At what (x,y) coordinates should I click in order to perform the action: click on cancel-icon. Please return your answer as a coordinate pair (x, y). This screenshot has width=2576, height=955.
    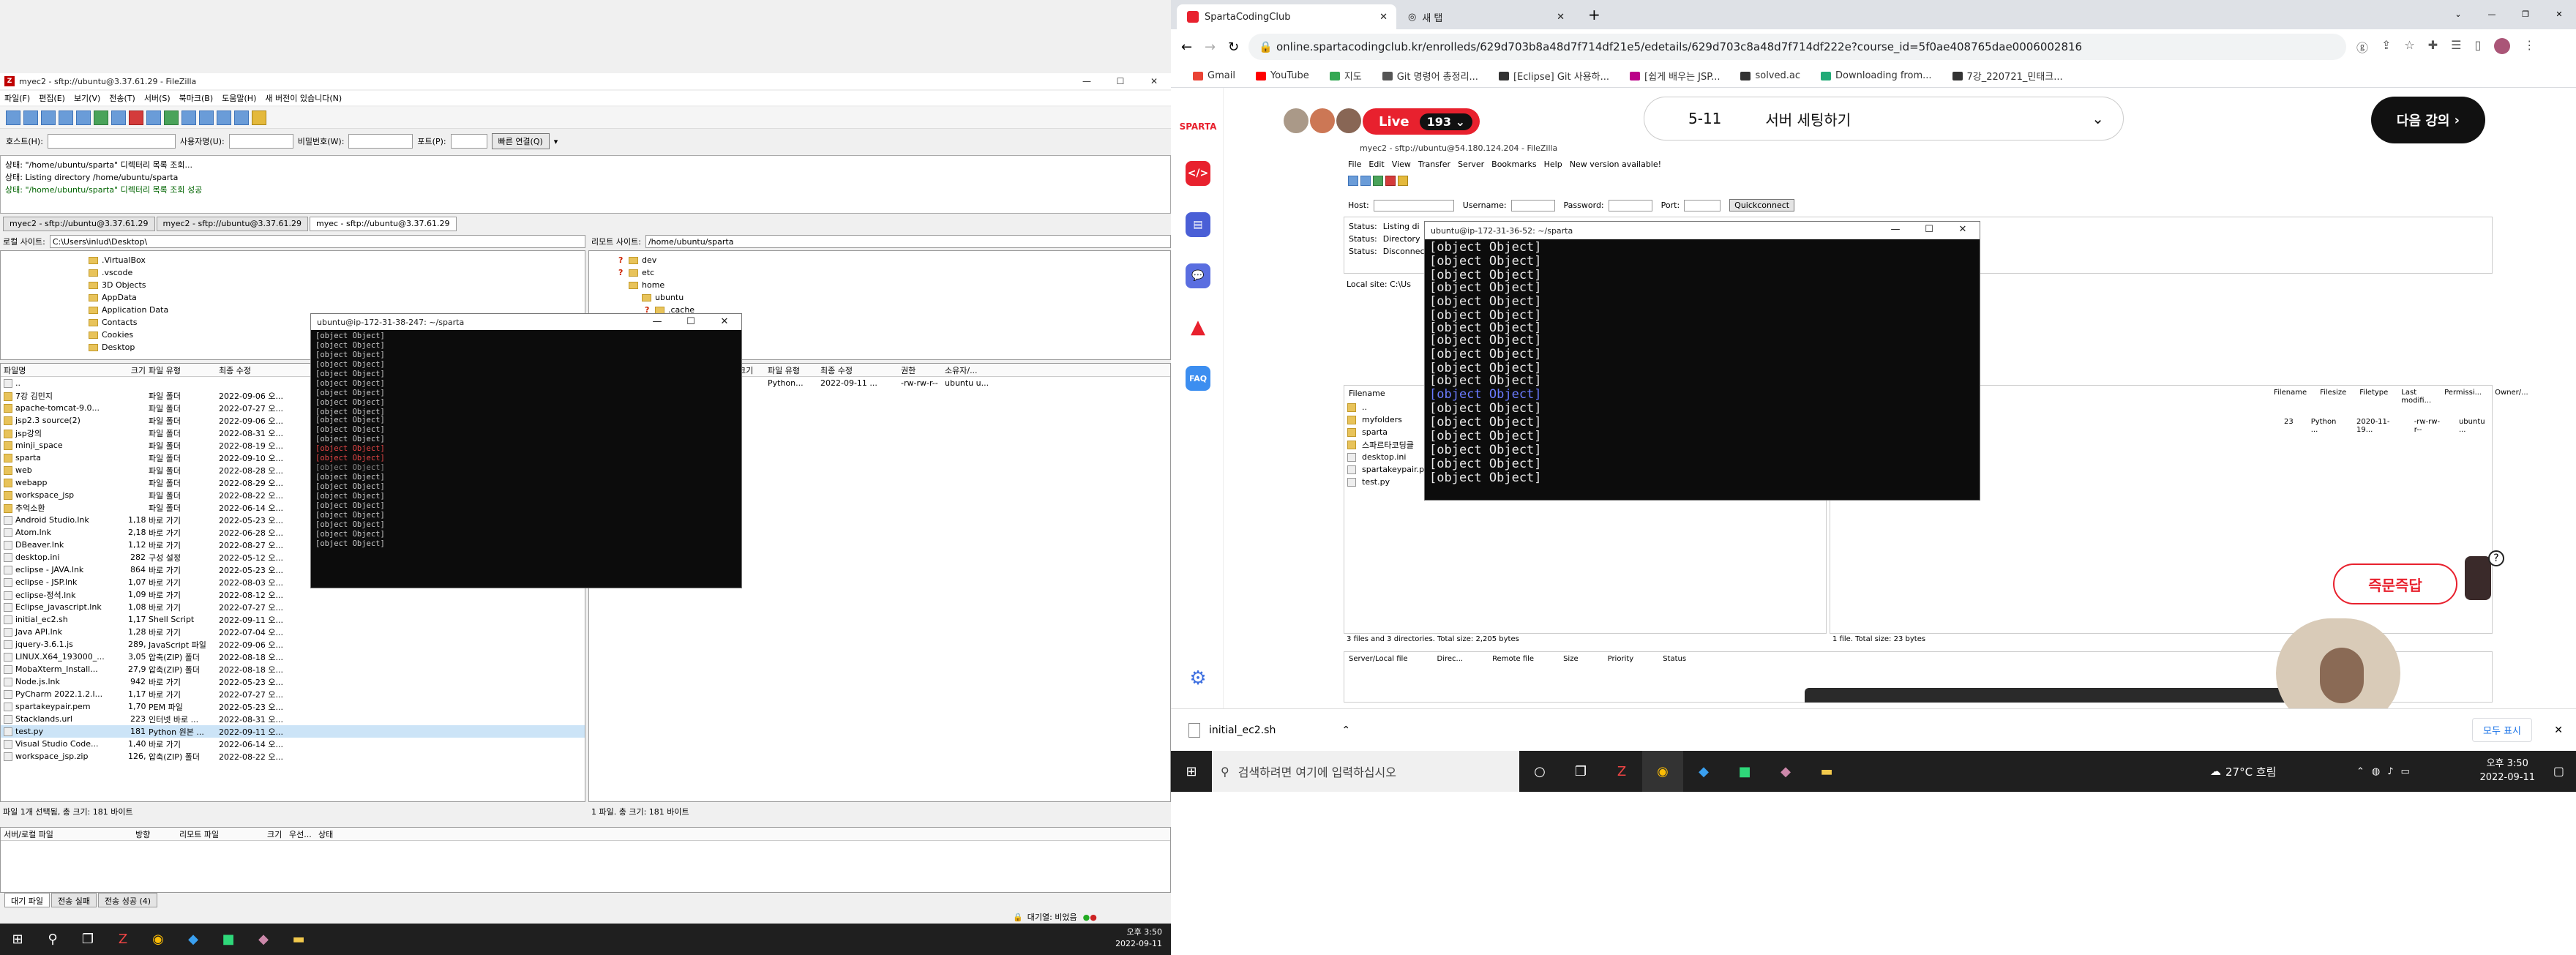
    Looking at the image, I should click on (136, 117).